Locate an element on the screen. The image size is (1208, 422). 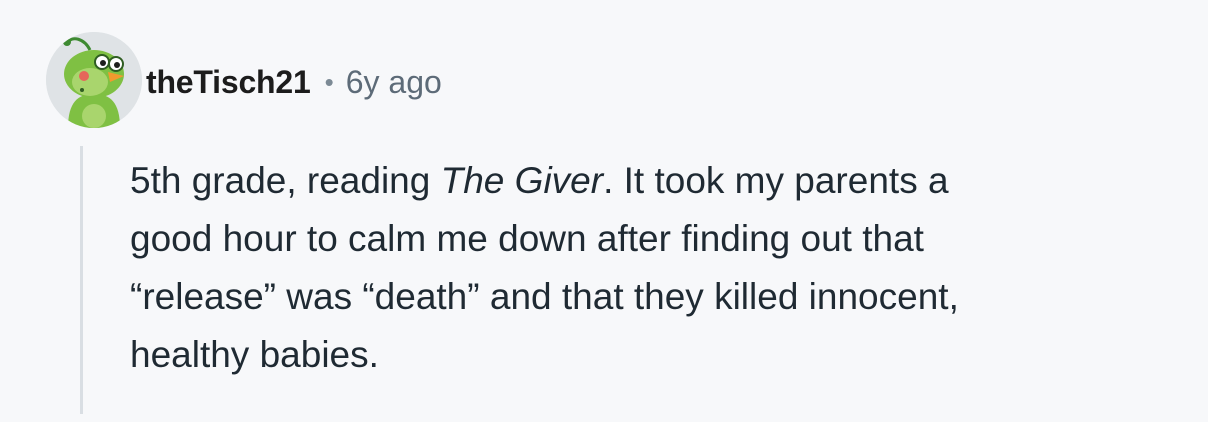
timestamp: 6y ago is located at coordinates (394, 82).